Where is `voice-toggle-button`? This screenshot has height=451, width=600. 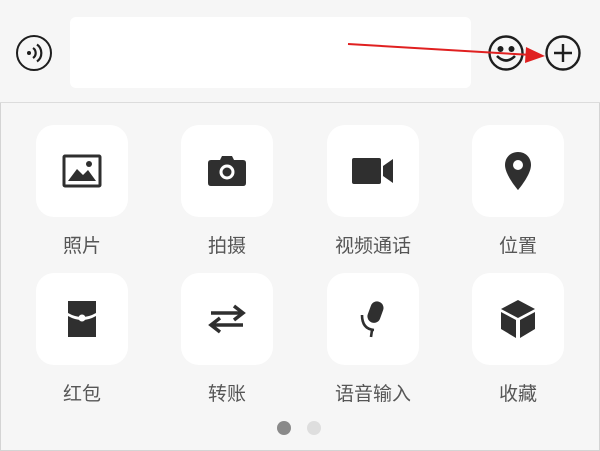
voice-toggle-button is located at coordinates (34, 53).